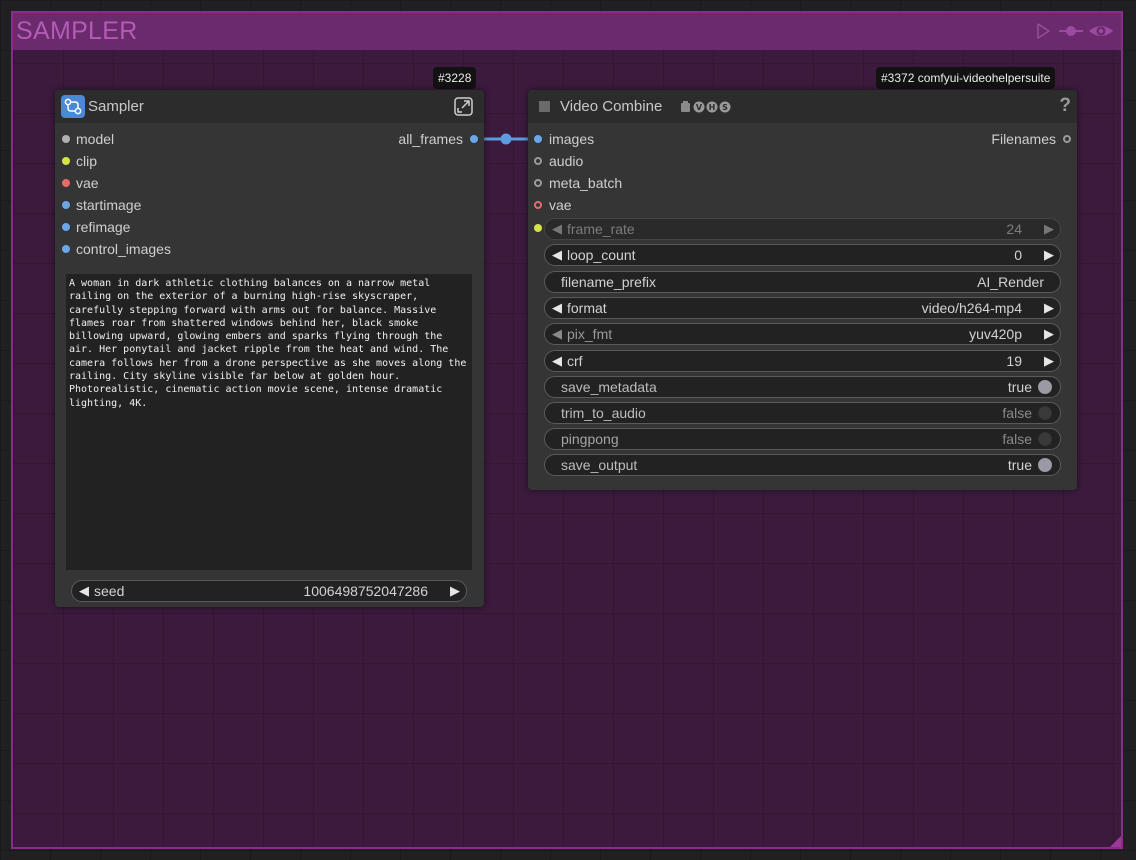 The image size is (1136, 860). What do you see at coordinates (269, 106) in the screenshot?
I see `node-header: Sampler` at bounding box center [269, 106].